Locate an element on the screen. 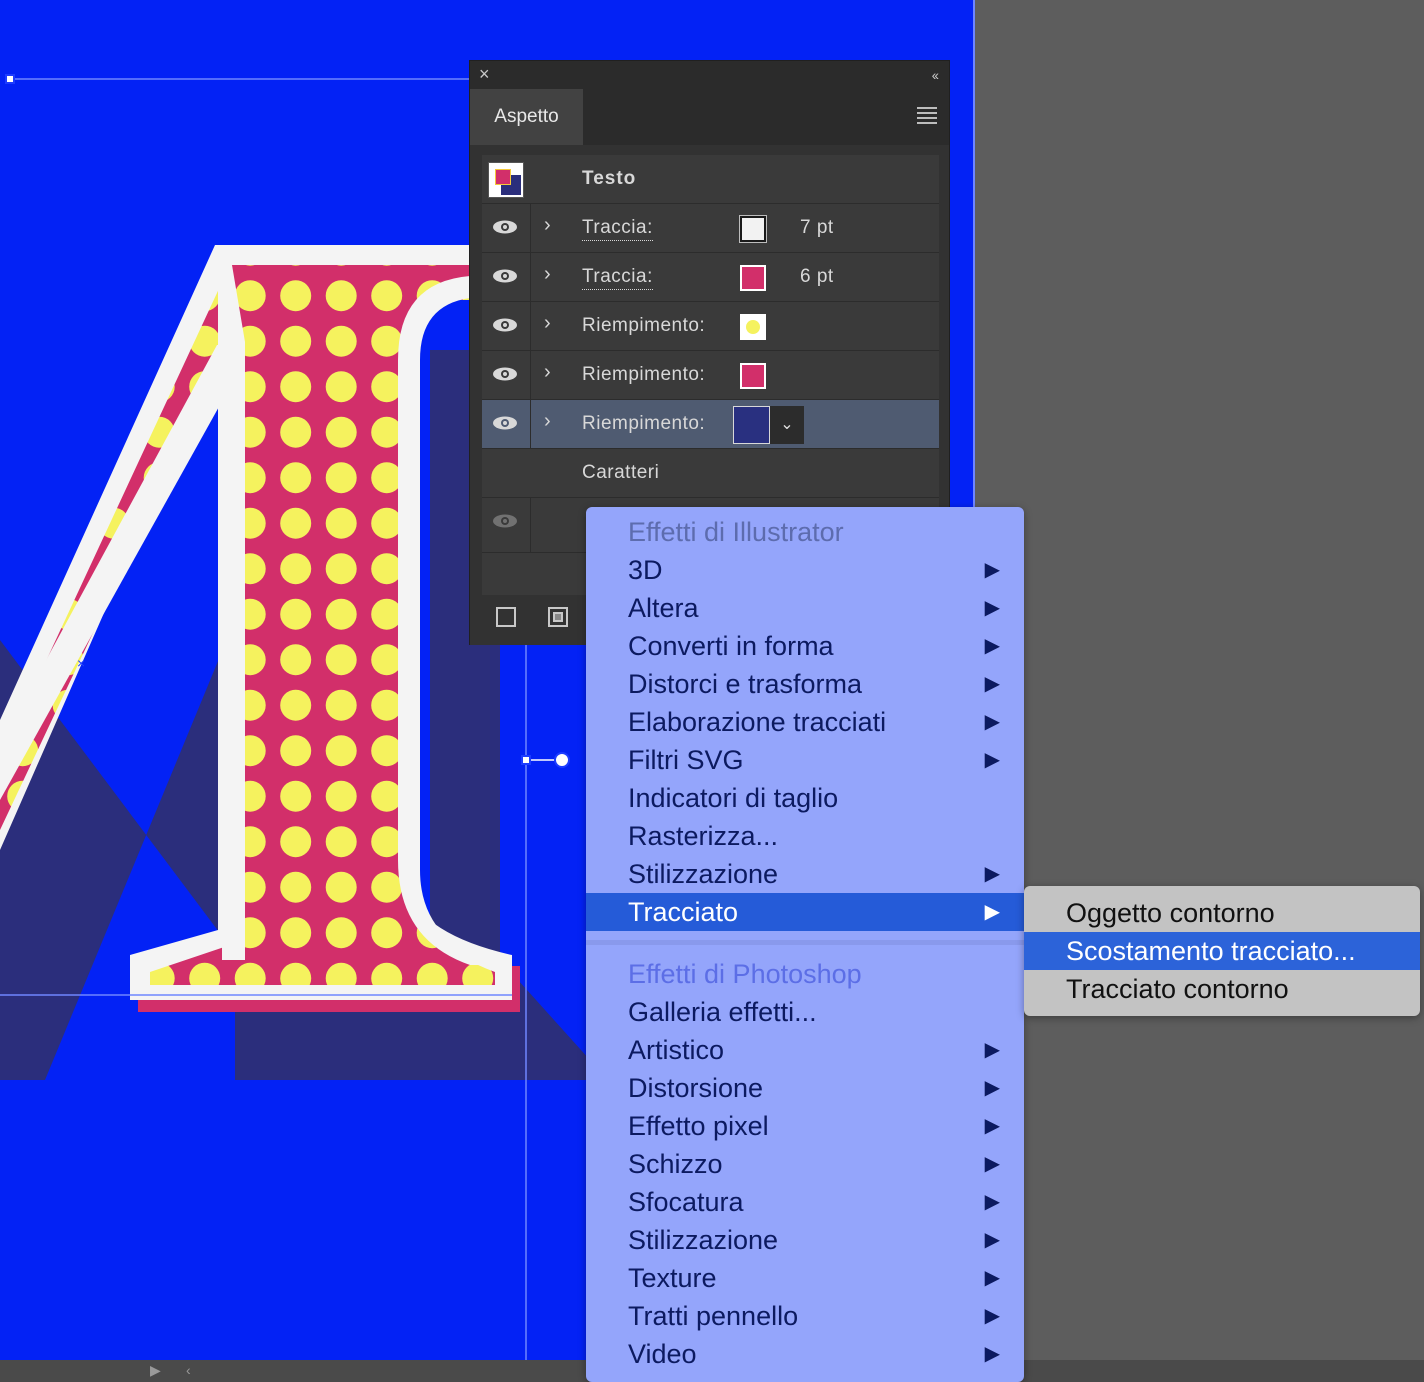  appearance-row: › Traccia: 7 pt is located at coordinates (710, 228).